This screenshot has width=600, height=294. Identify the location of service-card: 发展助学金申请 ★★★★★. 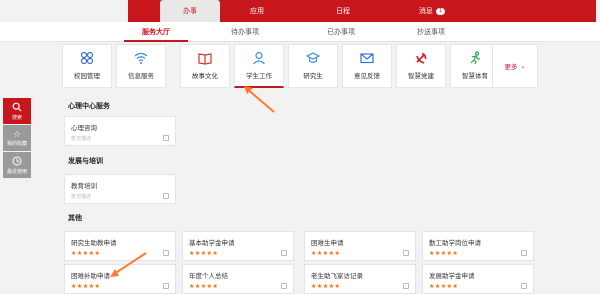
(478, 279).